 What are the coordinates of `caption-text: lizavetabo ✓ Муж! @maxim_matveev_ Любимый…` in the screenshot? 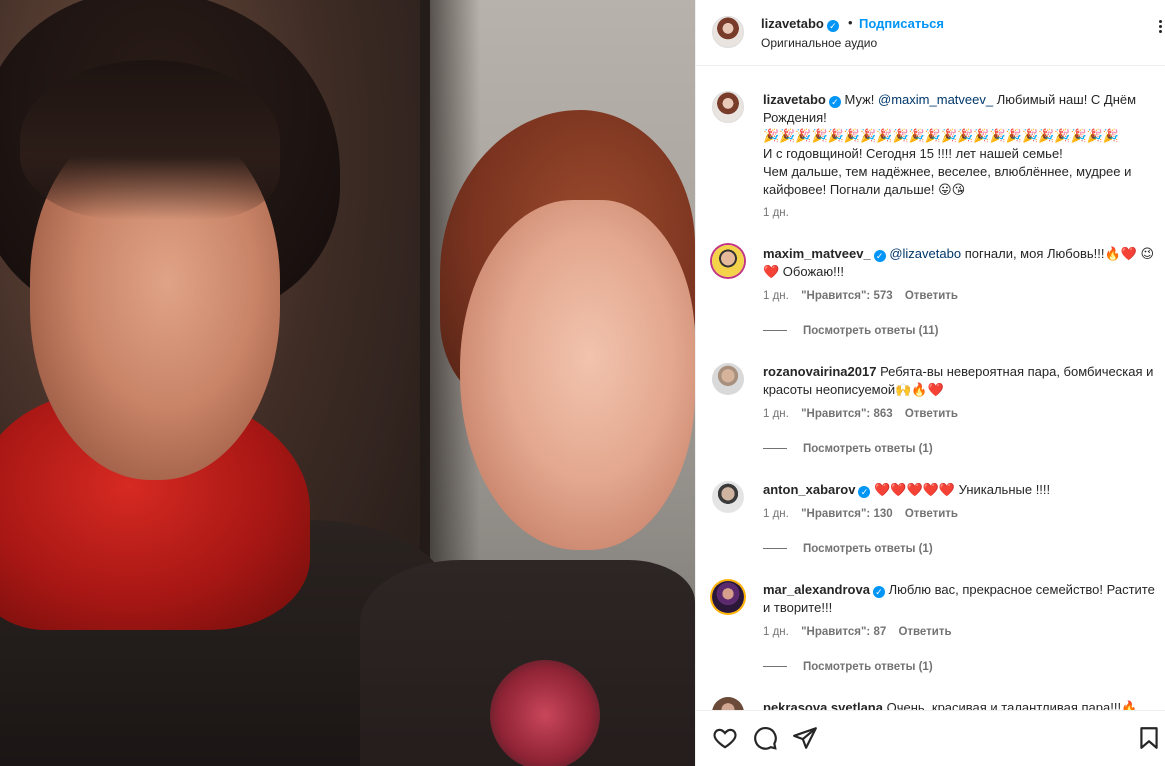 It's located at (960, 145).